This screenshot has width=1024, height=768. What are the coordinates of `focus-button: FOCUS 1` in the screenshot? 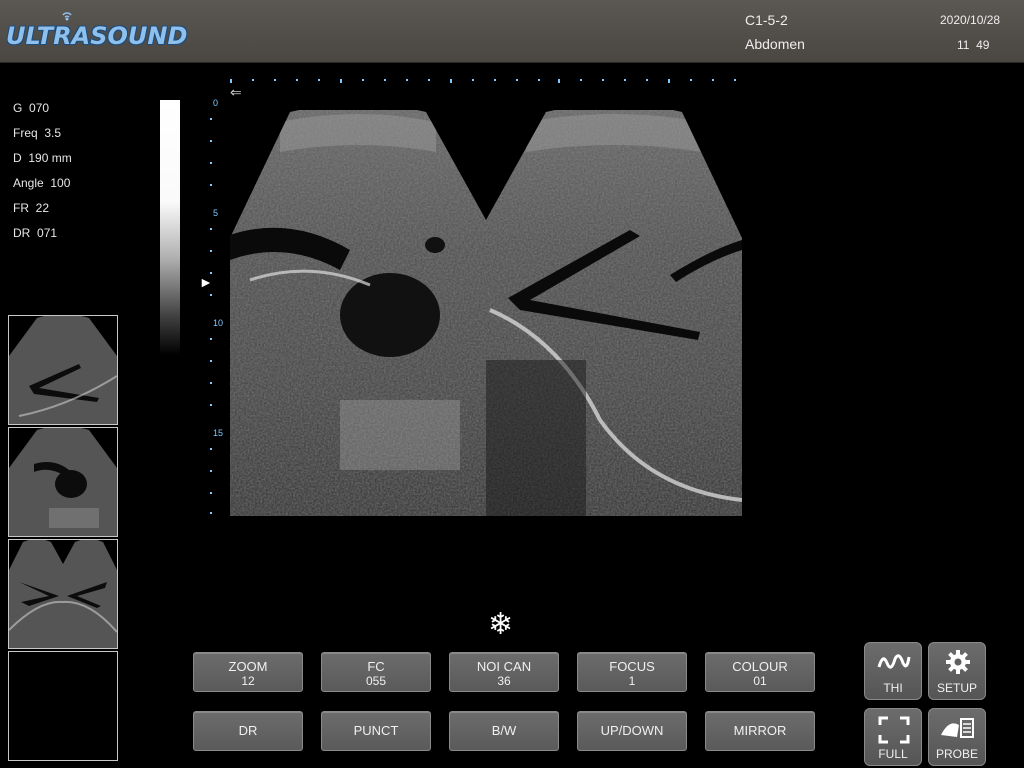 It's located at (632, 672).